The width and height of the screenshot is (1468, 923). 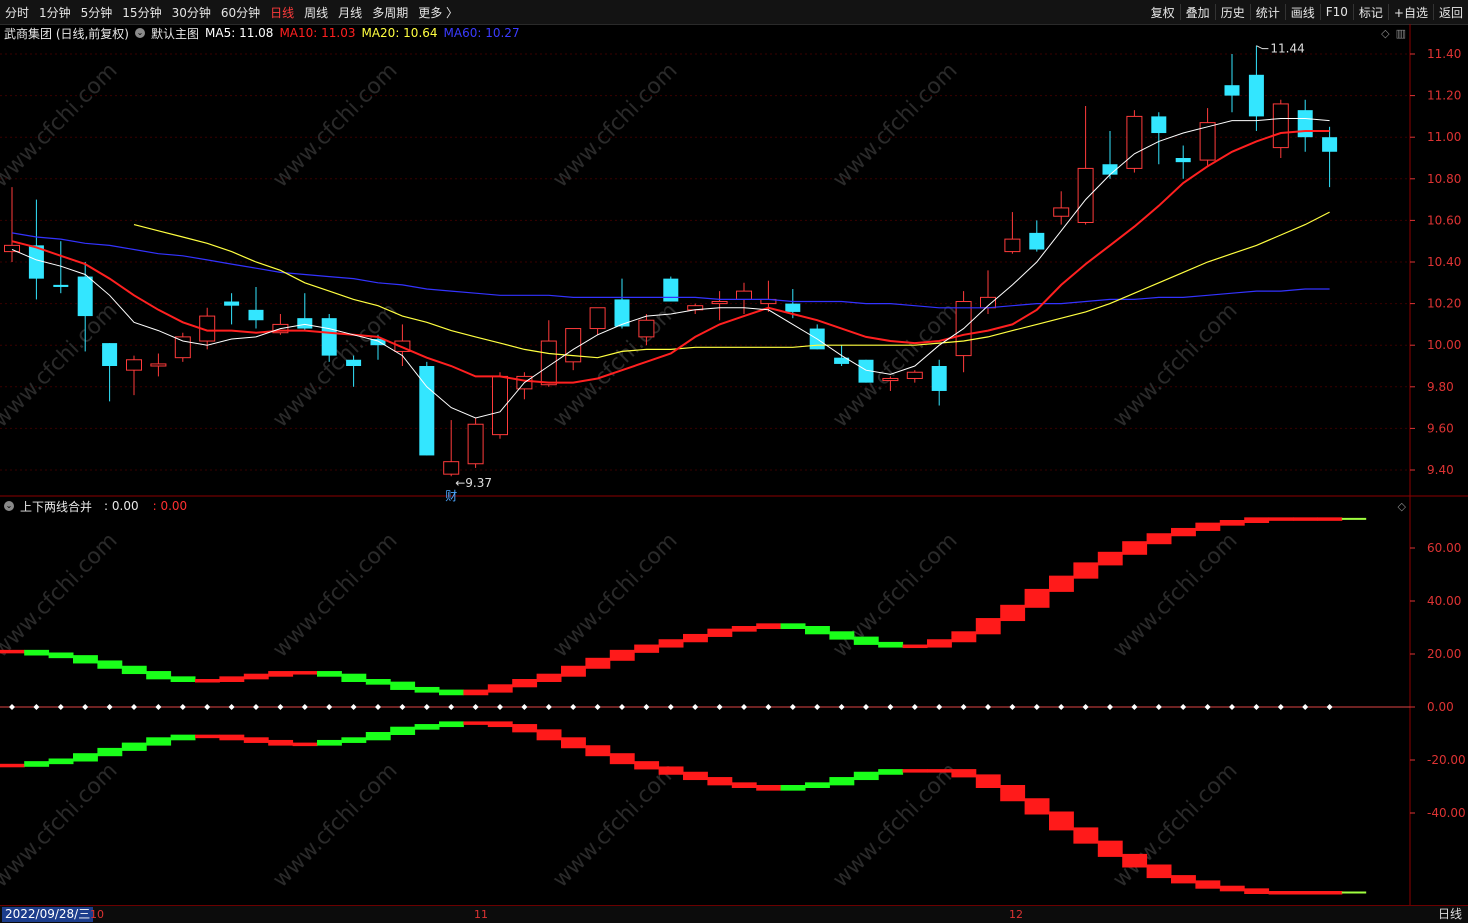 I want to click on y-tick-label: 9.40, so click(x=1440, y=470).